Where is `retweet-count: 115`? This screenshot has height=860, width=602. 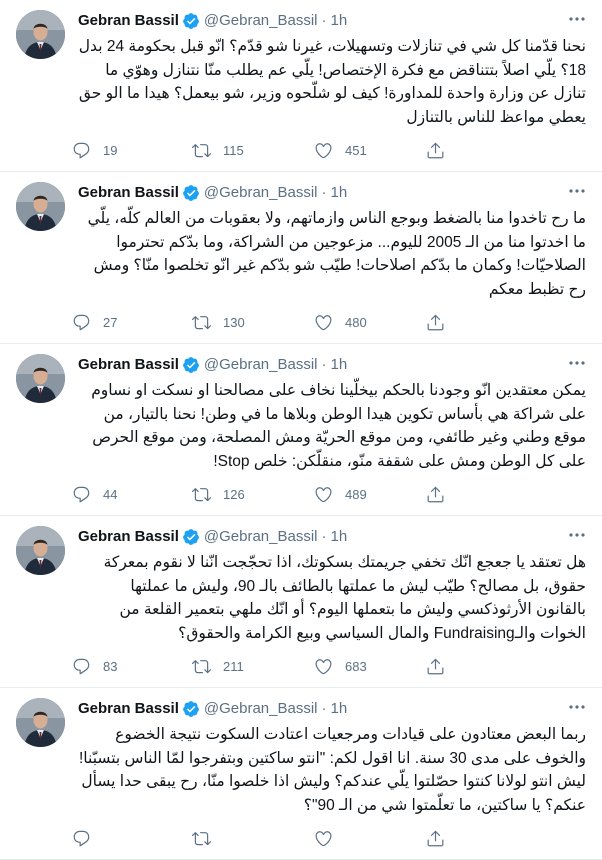
retweet-count: 115 is located at coordinates (233, 150).